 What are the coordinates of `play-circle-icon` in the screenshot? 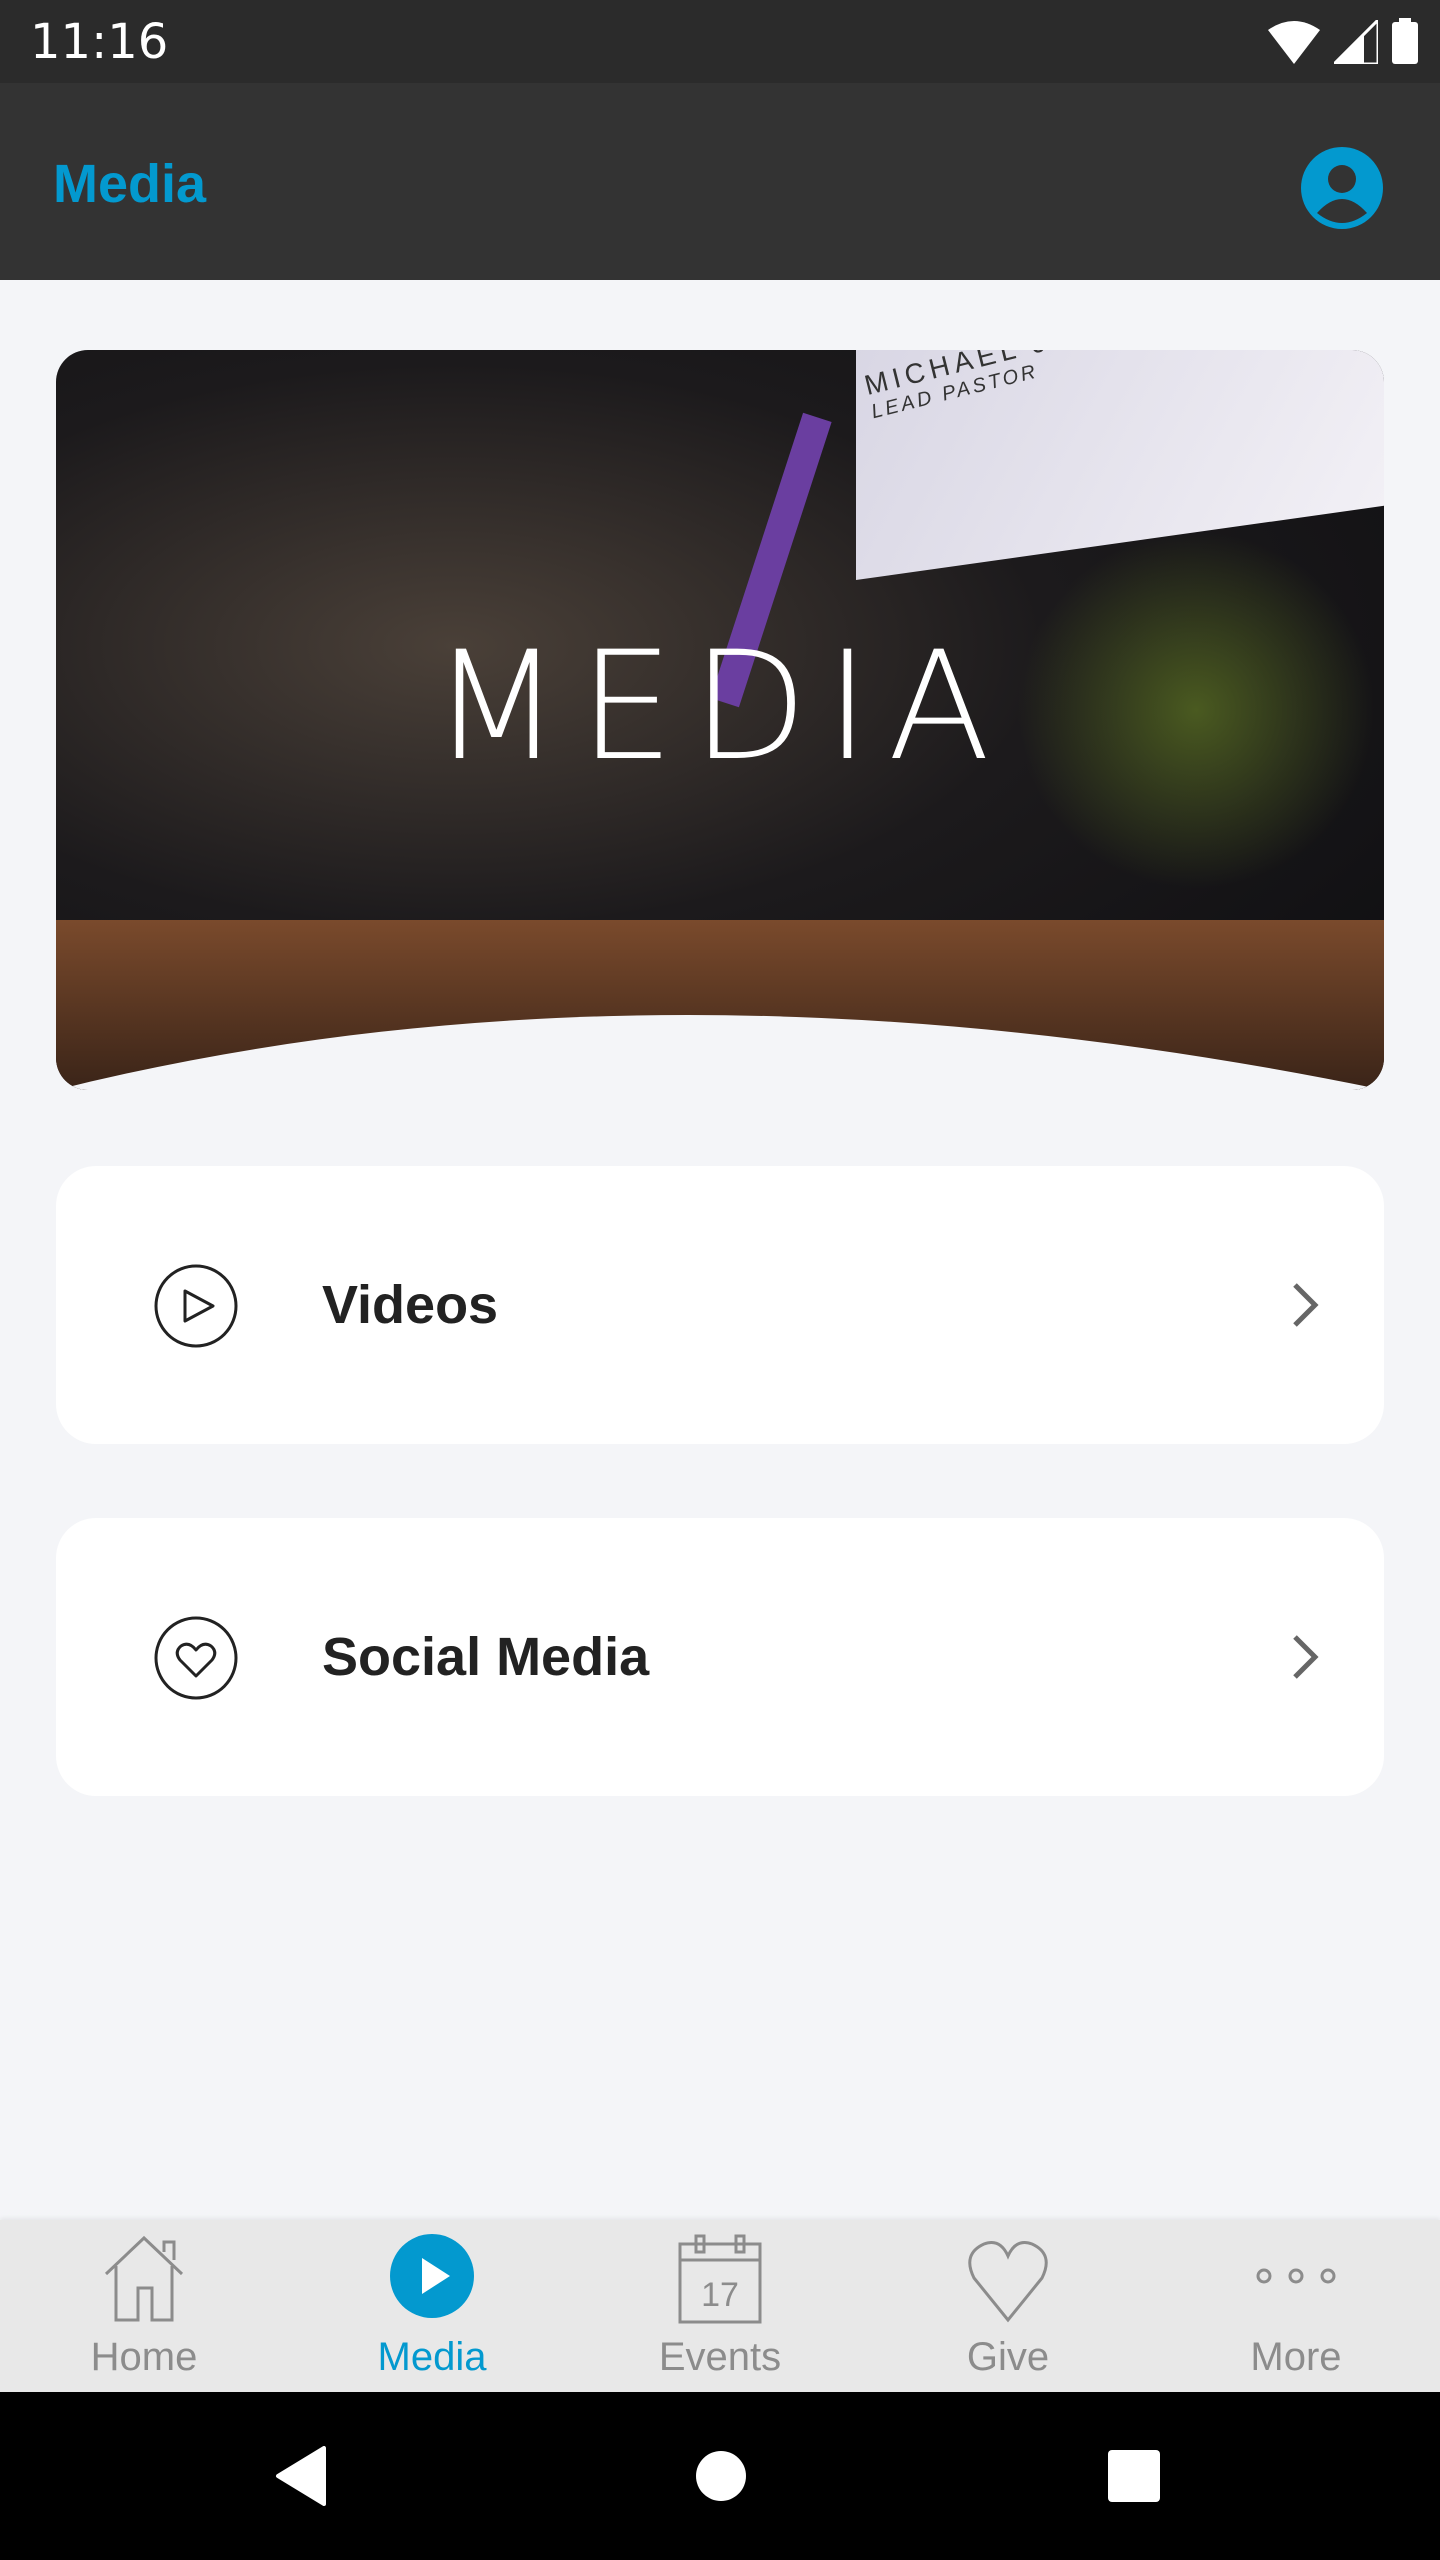 It's located at (196, 1306).